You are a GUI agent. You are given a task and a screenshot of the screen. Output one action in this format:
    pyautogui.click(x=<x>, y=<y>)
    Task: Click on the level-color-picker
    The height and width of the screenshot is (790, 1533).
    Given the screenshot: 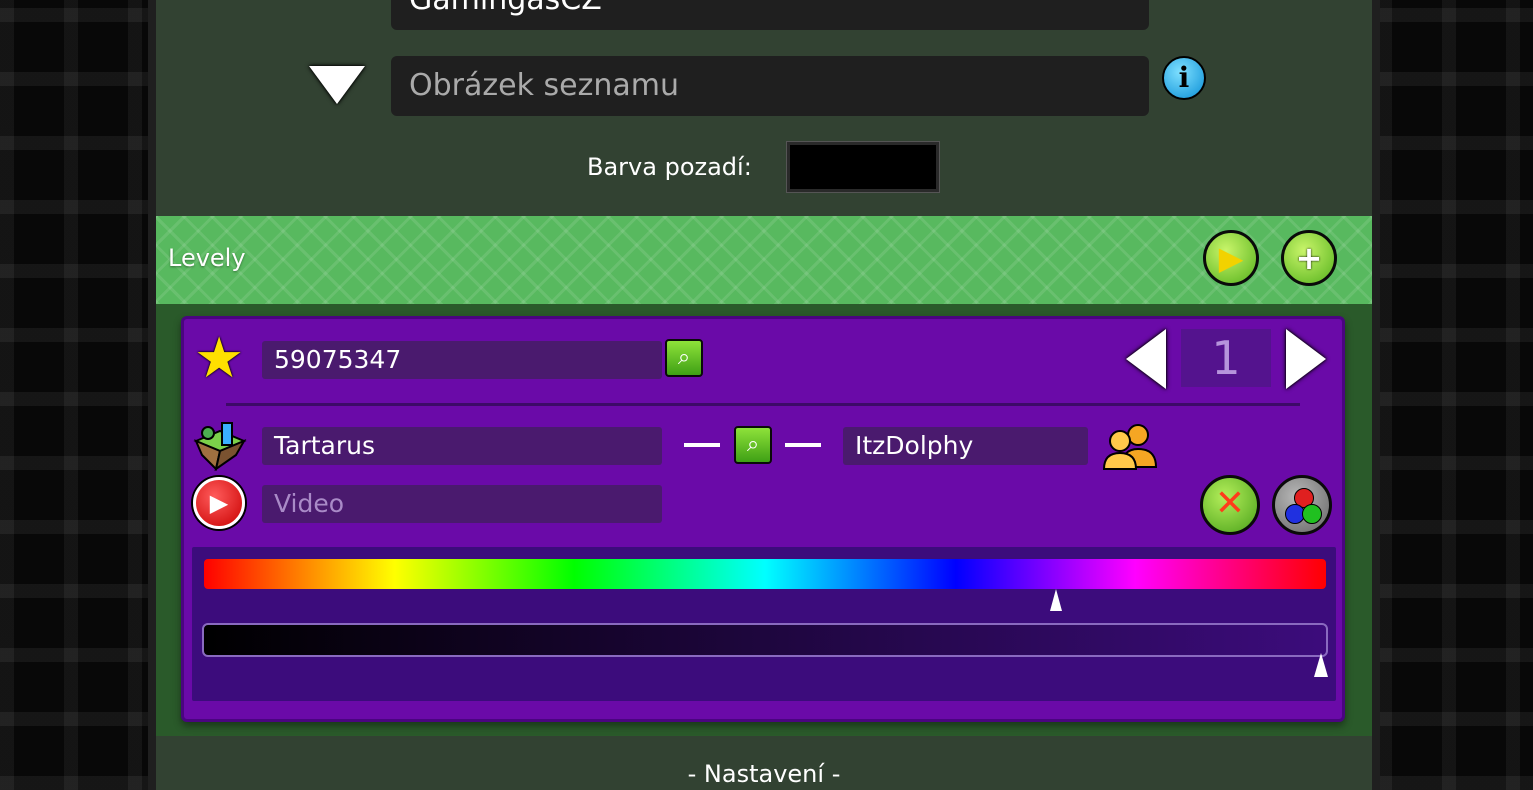 What is the action you would take?
    pyautogui.click(x=764, y=624)
    